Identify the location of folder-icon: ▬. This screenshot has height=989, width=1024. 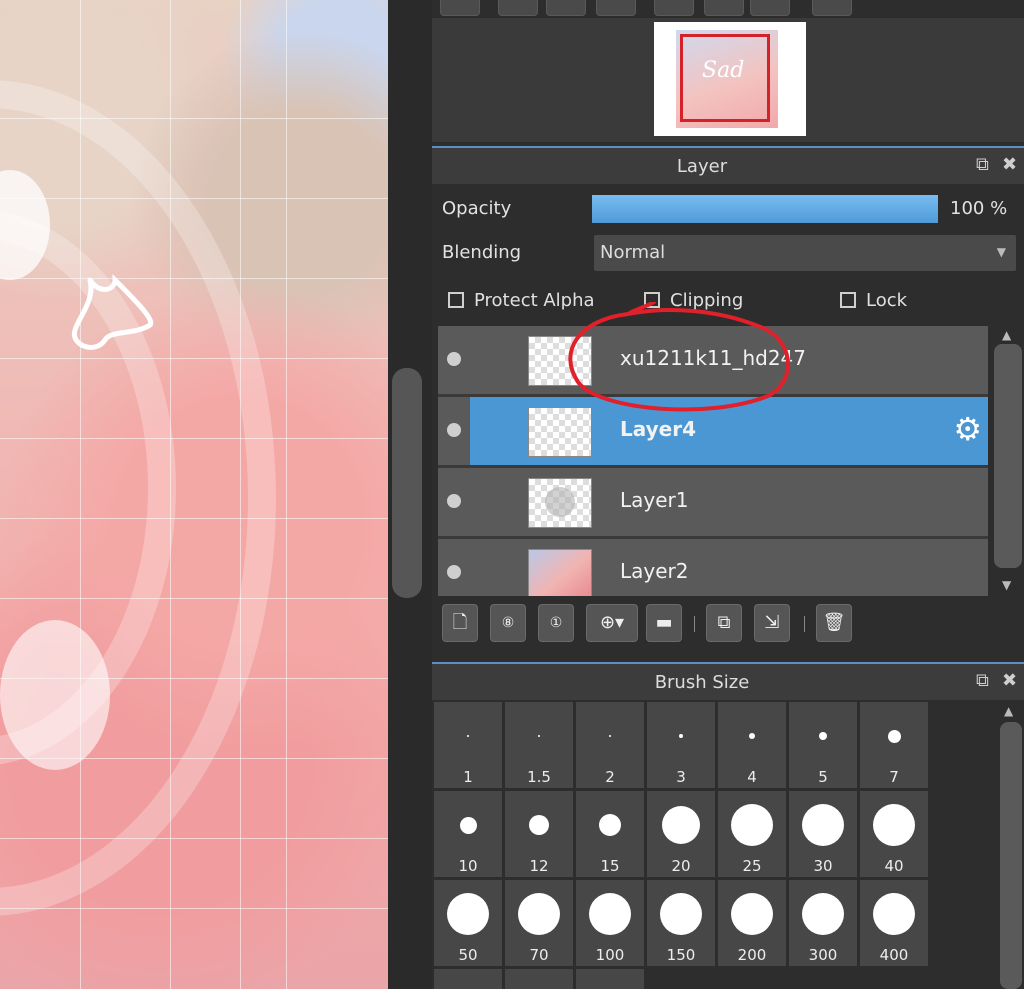
(664, 622).